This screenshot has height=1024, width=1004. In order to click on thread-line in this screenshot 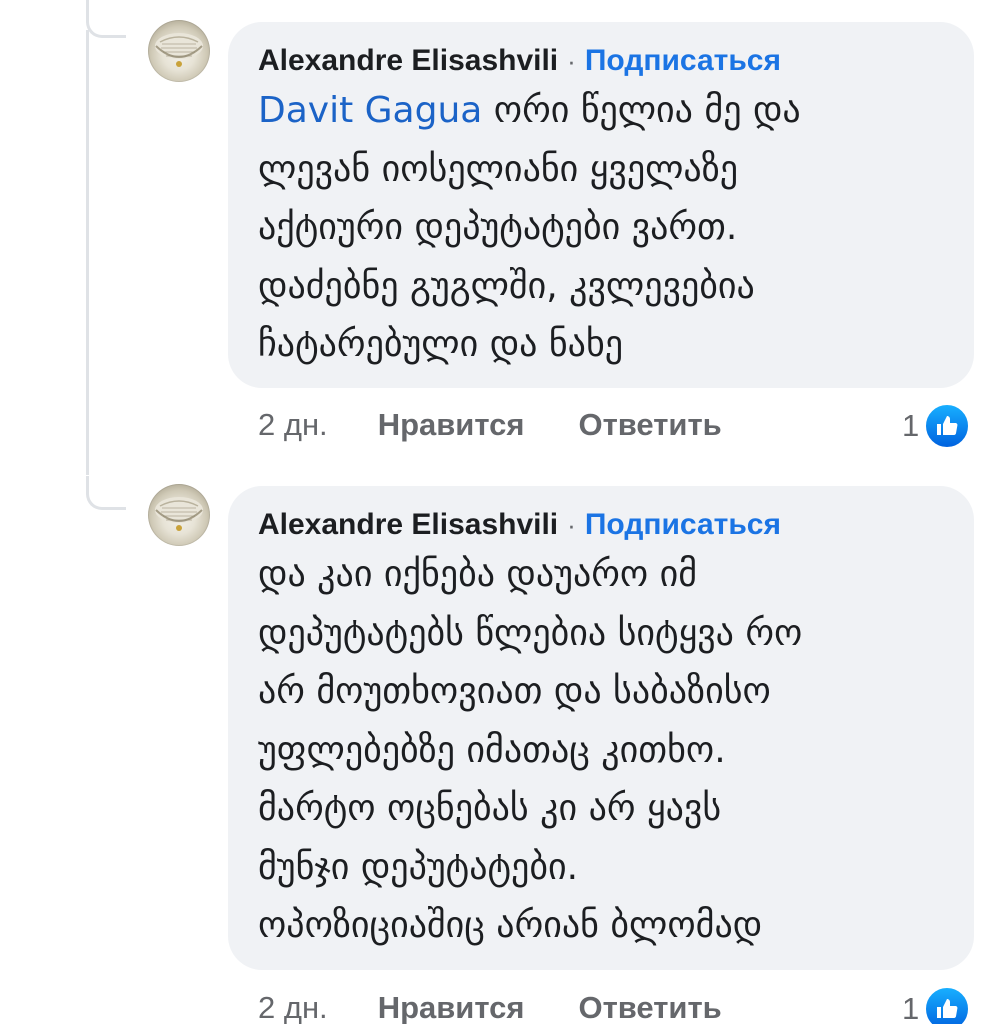, I will do `click(87, 252)`.